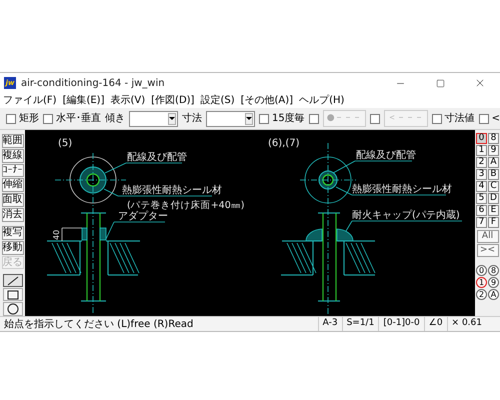  Describe the element at coordinates (321, 100) in the screenshot. I see `menu-item: ヘルプ(H)` at that location.